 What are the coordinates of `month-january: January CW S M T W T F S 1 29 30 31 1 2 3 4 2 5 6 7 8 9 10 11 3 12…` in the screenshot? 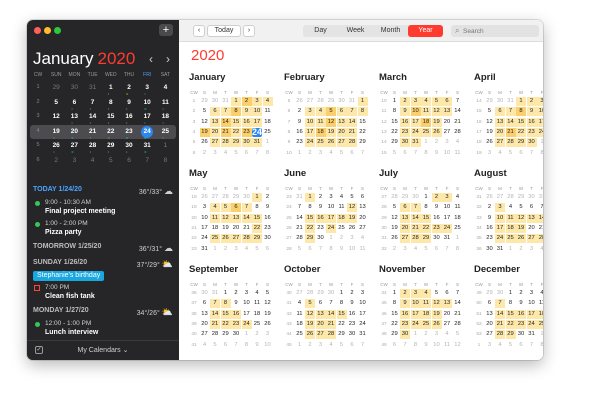 It's located at (231, 119).